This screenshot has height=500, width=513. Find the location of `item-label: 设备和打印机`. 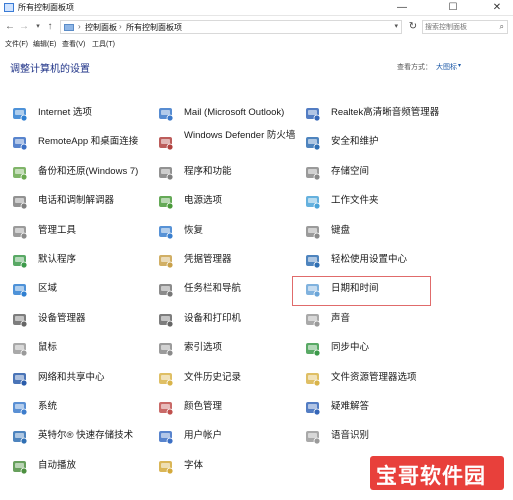

item-label: 设备和打印机 is located at coordinates (213, 318).